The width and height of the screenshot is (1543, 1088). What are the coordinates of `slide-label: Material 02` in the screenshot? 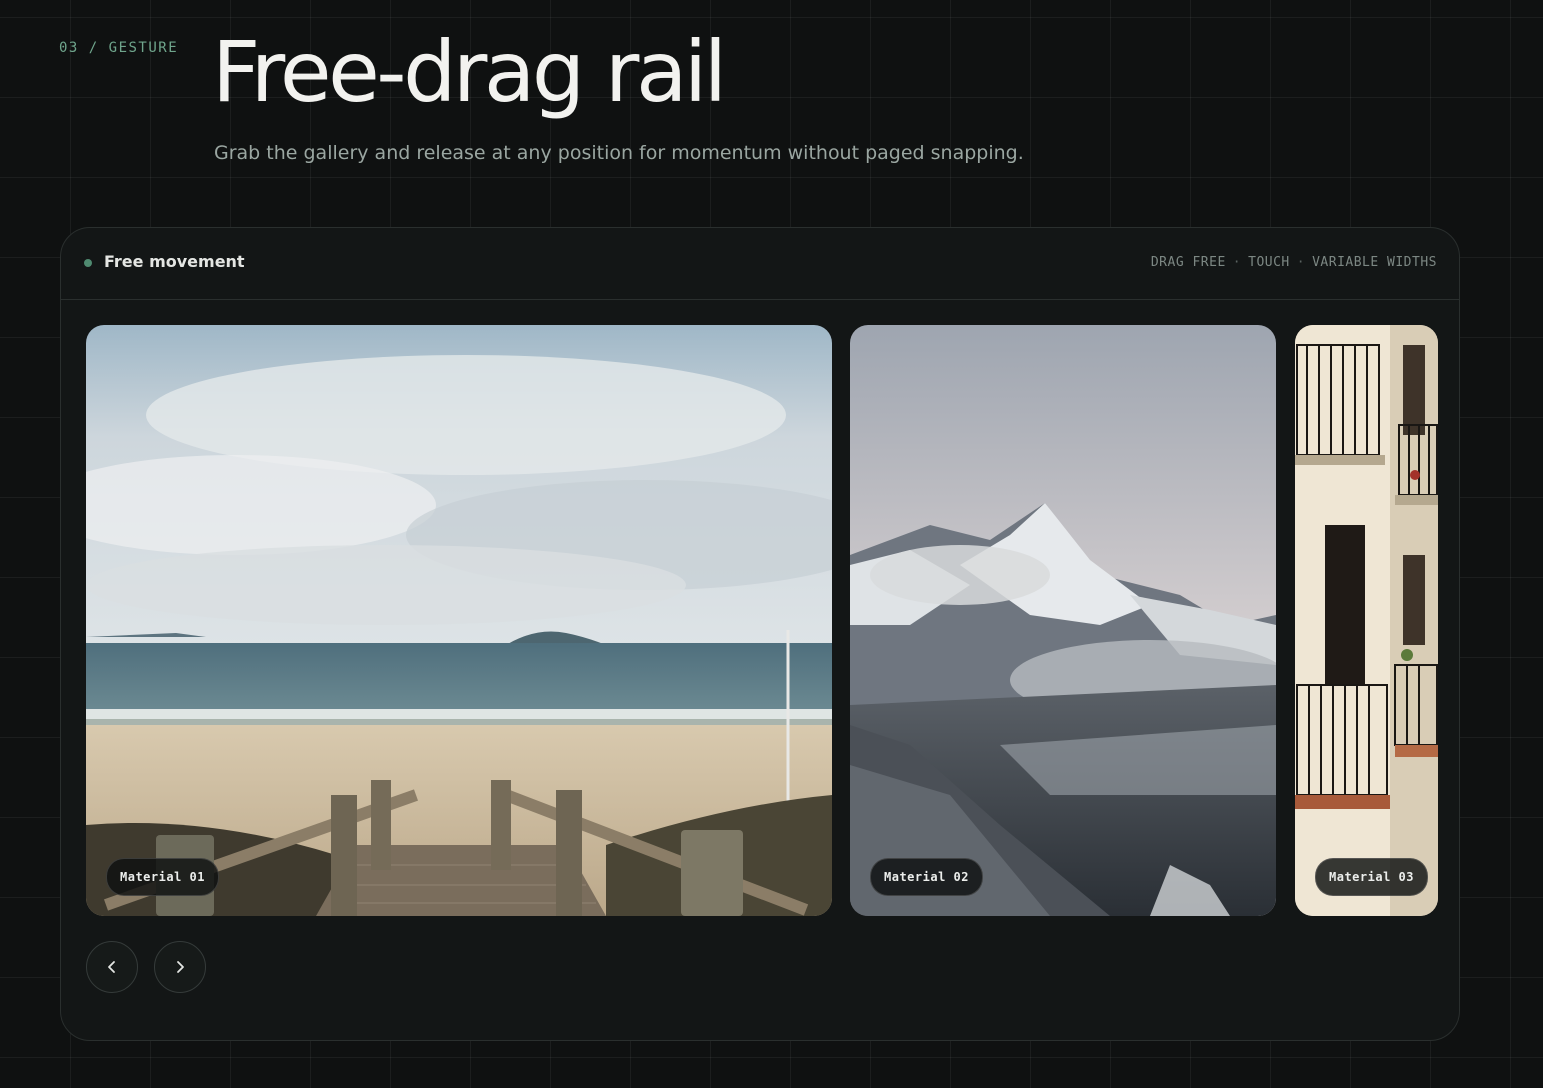 It's located at (926, 877).